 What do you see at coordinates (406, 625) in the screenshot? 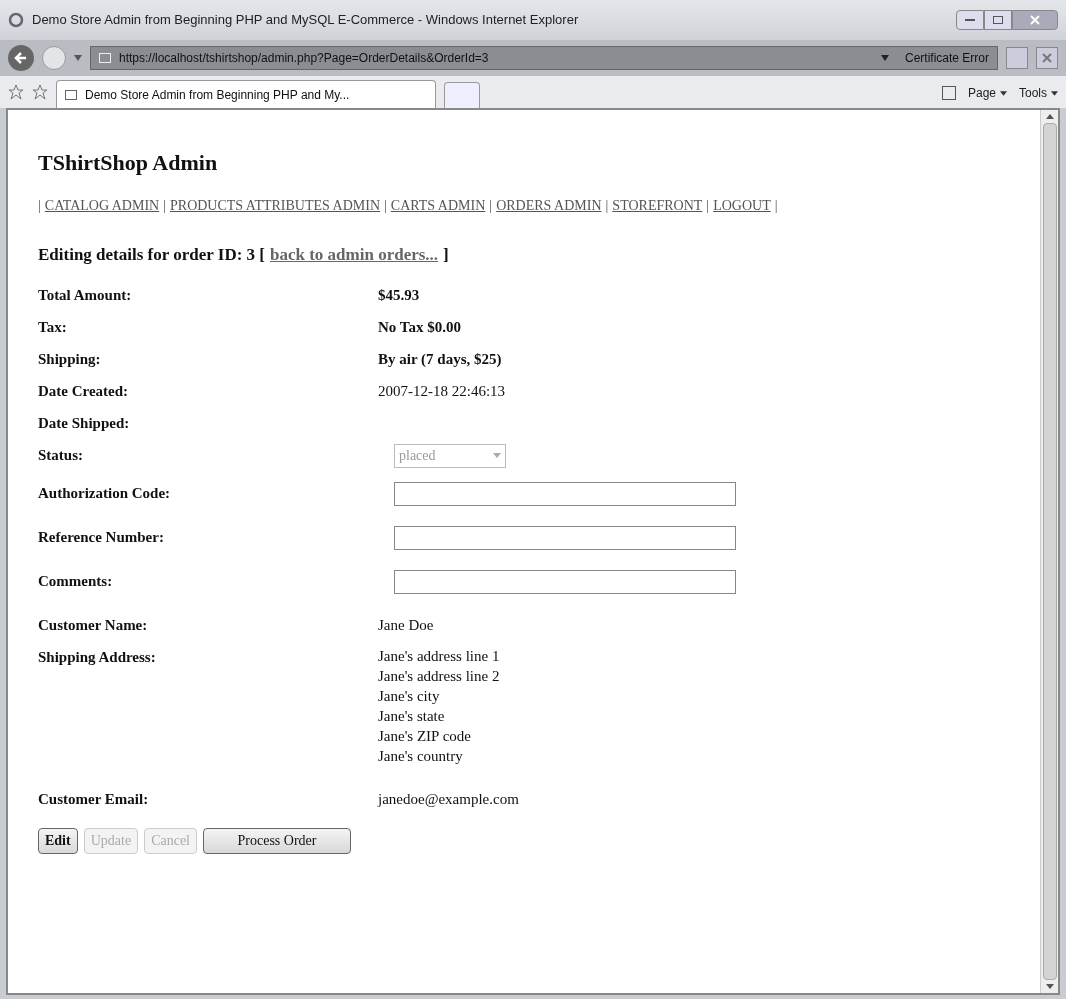
I see `field-value: Jane Doe` at bounding box center [406, 625].